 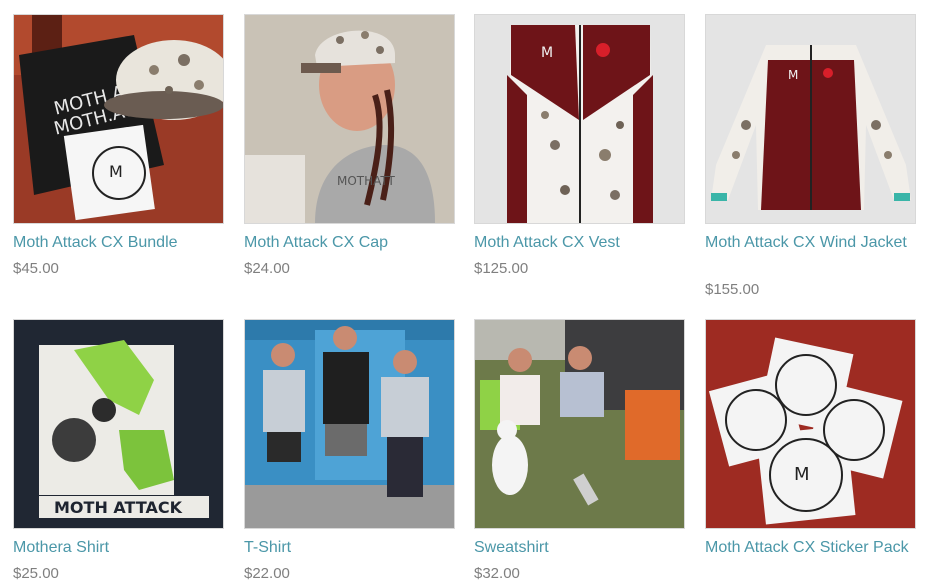 I want to click on product-price-sweatshirt: $32.00, so click(x=497, y=573).